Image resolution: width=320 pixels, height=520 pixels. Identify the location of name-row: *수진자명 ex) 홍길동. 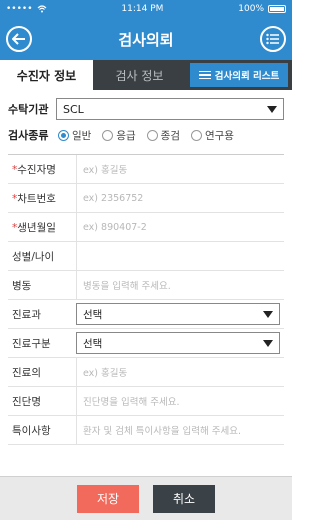
(146, 169).